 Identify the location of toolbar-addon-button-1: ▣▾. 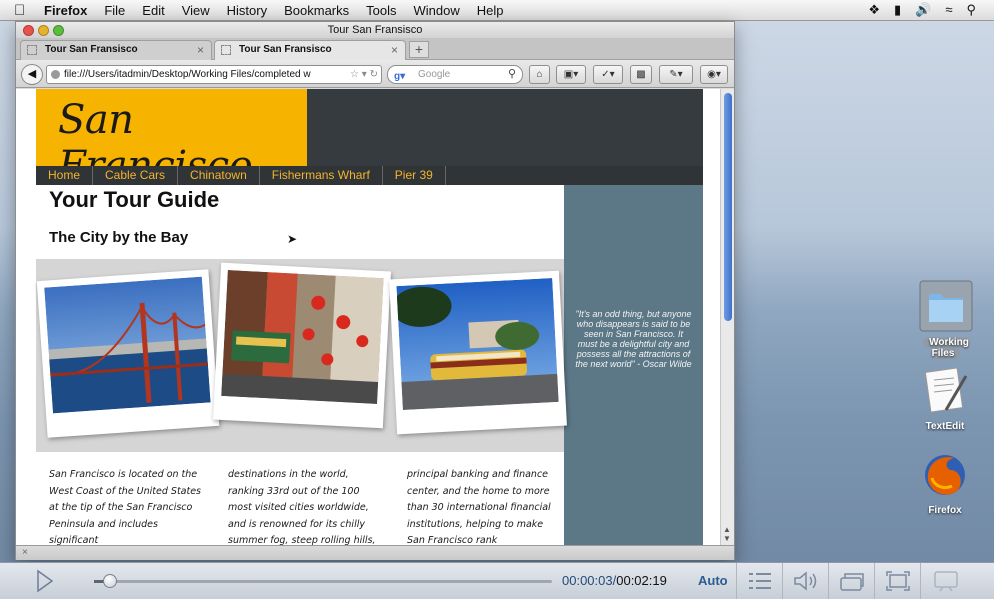
(571, 74).